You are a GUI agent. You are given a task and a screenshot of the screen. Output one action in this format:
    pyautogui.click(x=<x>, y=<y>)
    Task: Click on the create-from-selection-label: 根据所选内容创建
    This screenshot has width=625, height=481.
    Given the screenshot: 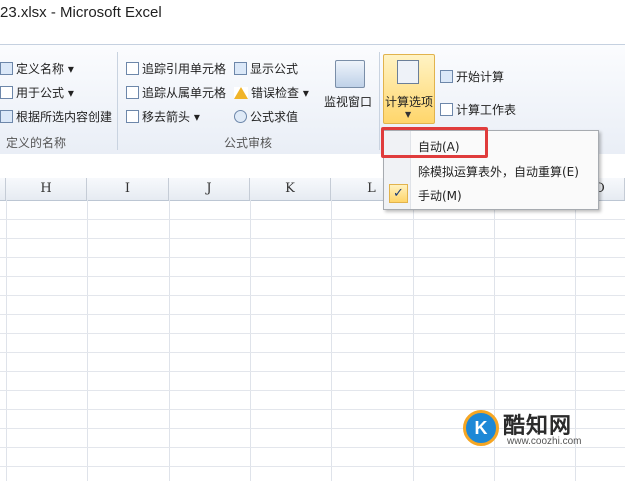 What is the action you would take?
    pyautogui.click(x=64, y=117)
    